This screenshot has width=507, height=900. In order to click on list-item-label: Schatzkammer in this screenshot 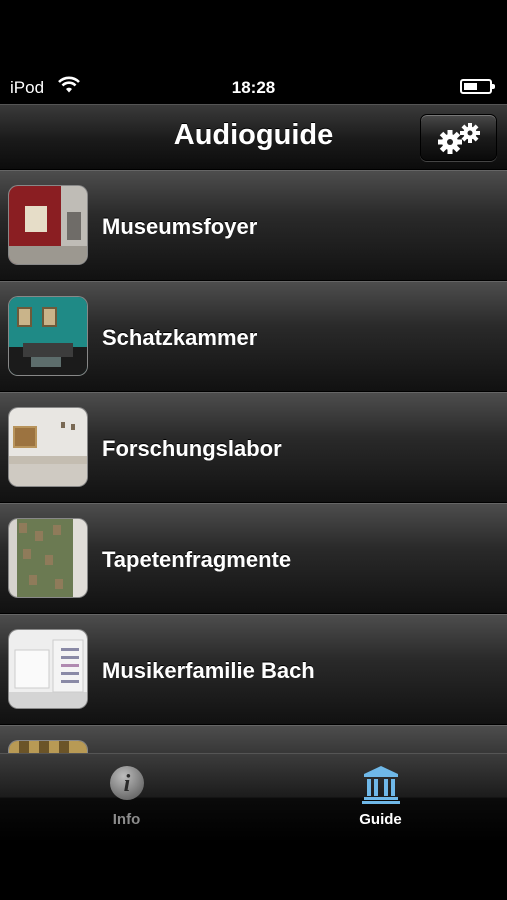, I will do `click(180, 337)`.